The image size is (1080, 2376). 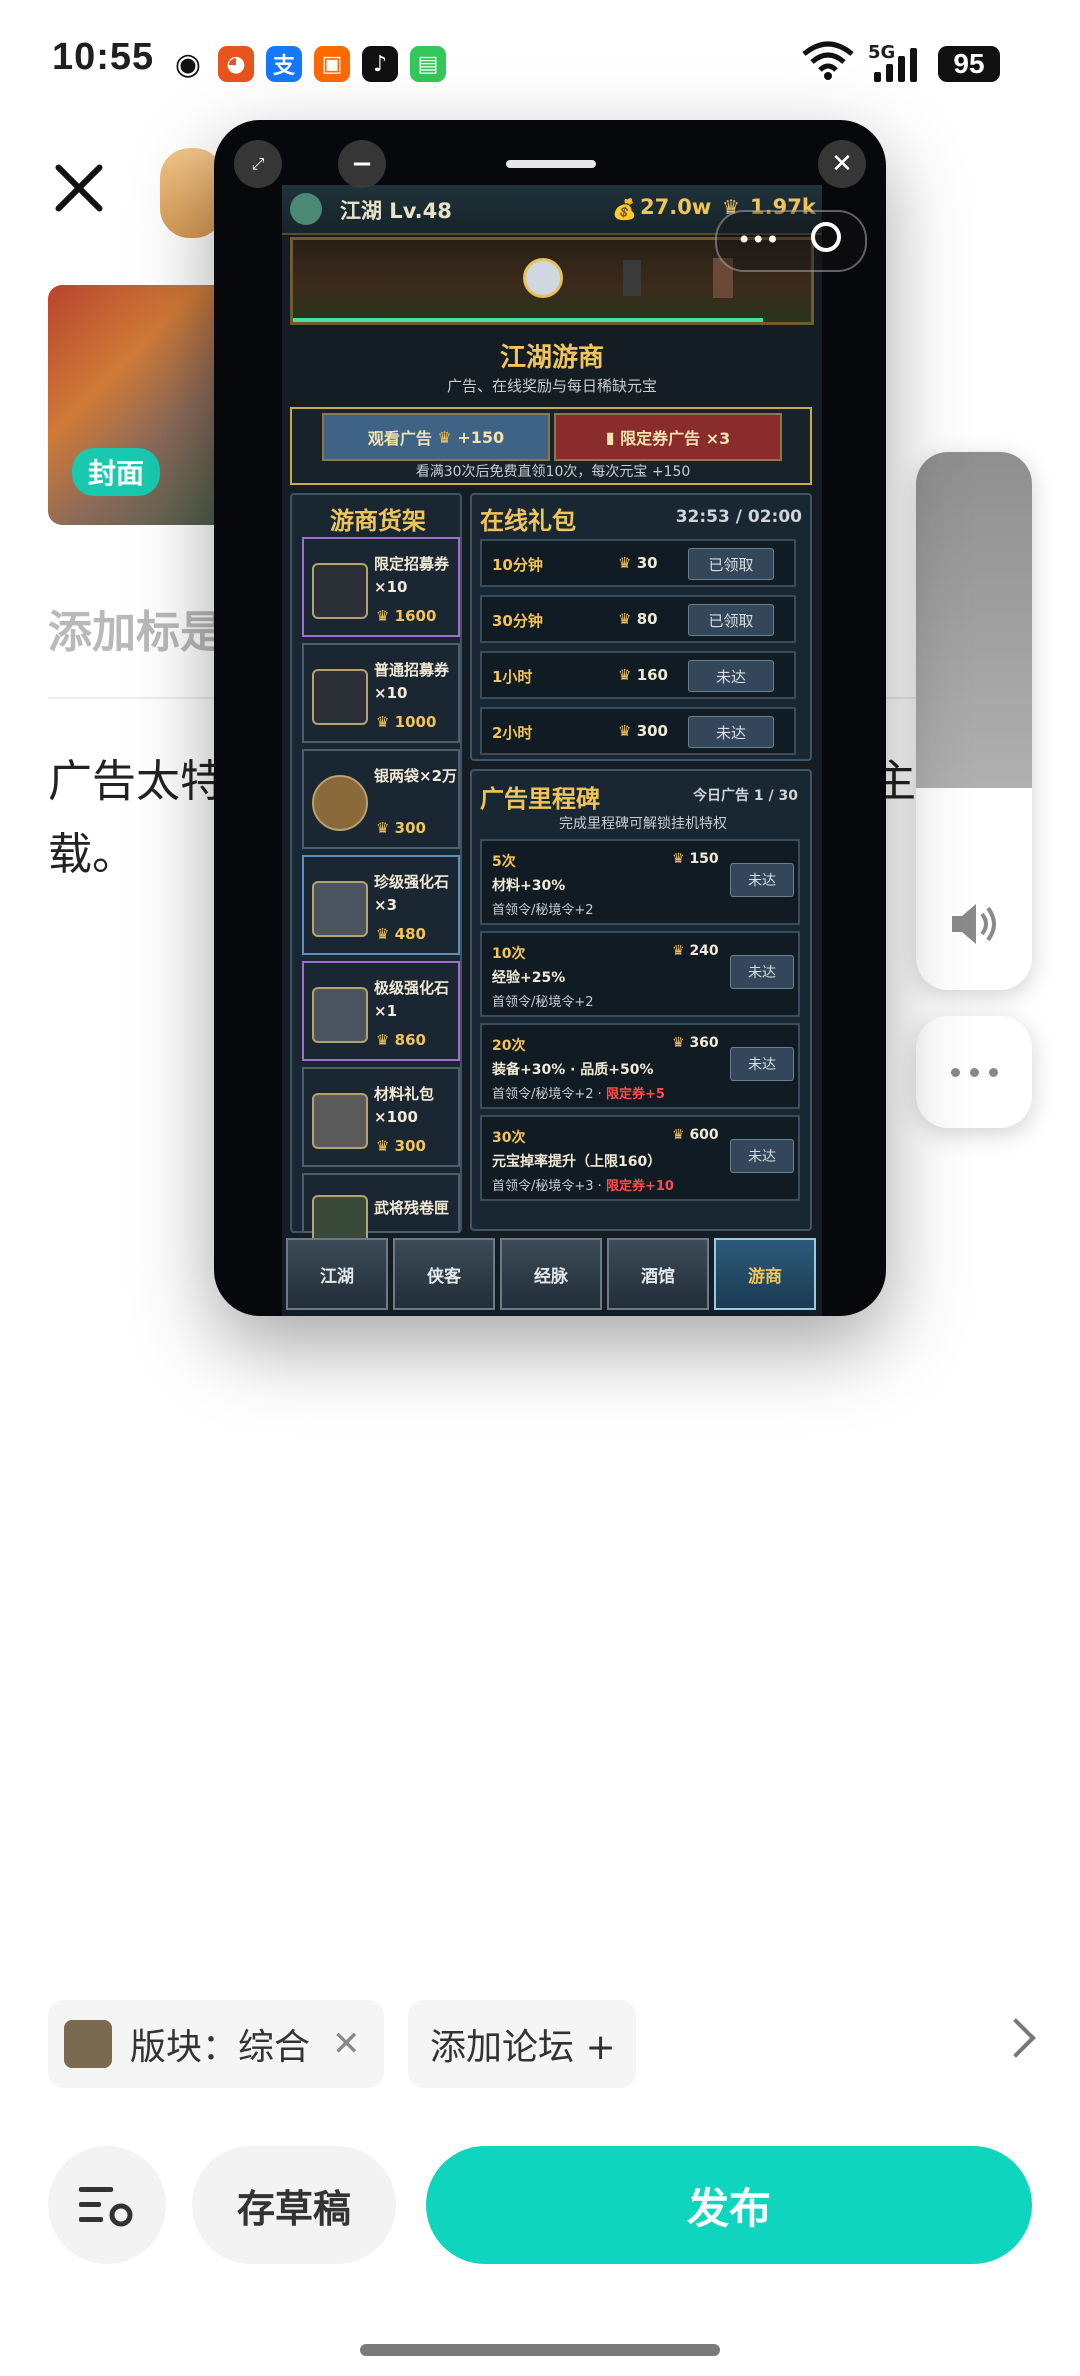 I want to click on shelf-item: 武将残卷匣, so click(x=381, y=1212).